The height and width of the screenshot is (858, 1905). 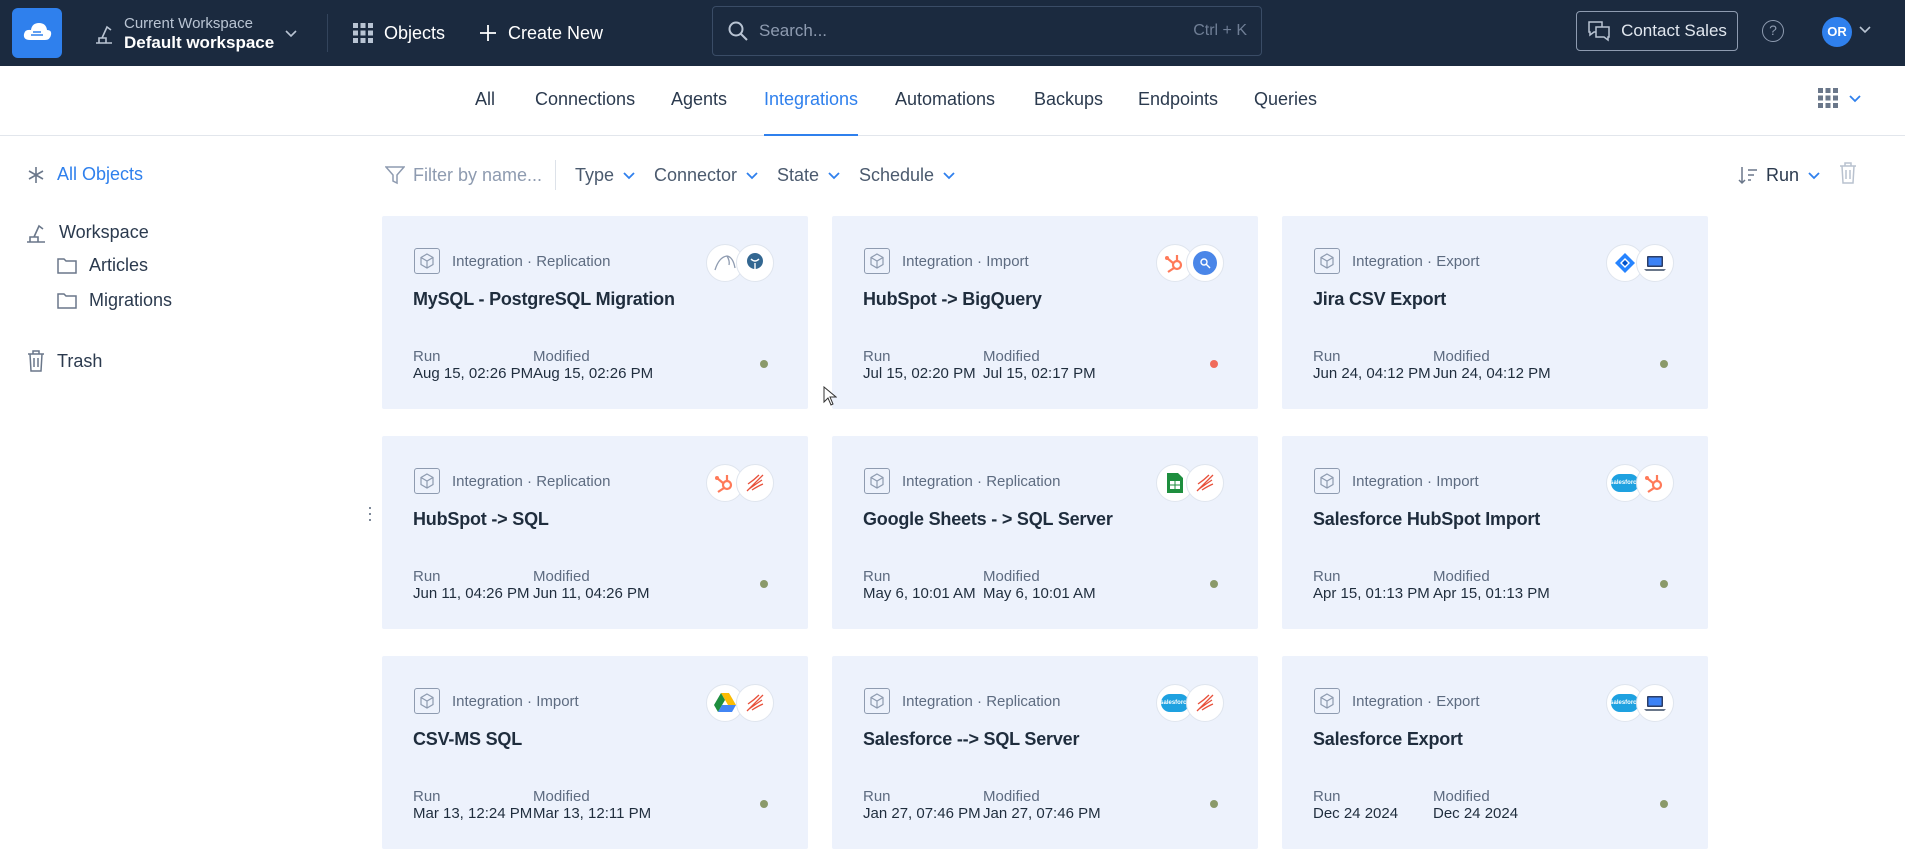 I want to click on plus-icon, so click(x=488, y=33).